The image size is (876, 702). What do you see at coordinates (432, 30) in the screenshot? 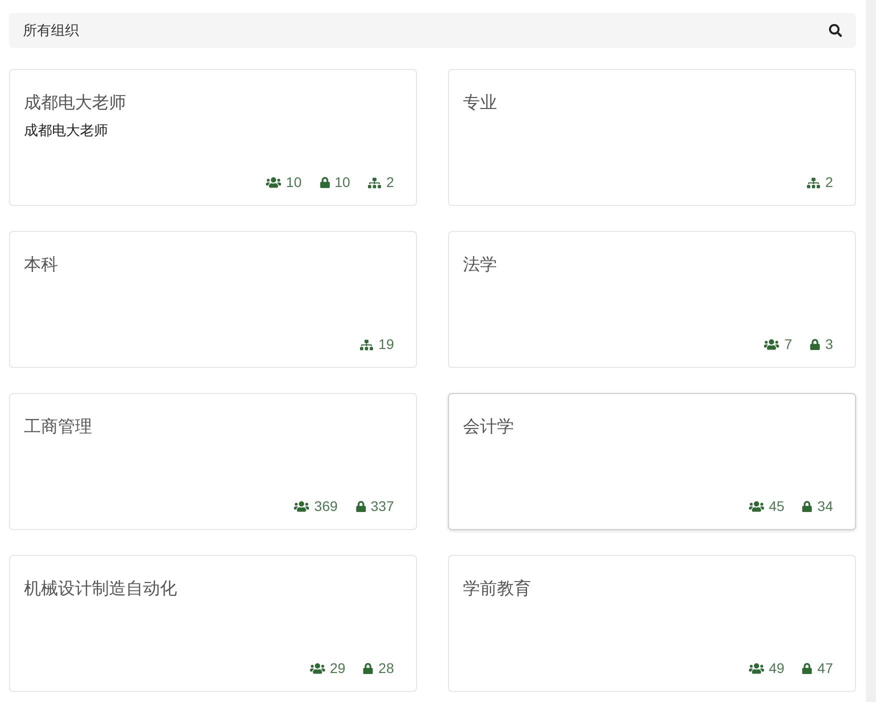
I see `search-bar: 所有组织` at bounding box center [432, 30].